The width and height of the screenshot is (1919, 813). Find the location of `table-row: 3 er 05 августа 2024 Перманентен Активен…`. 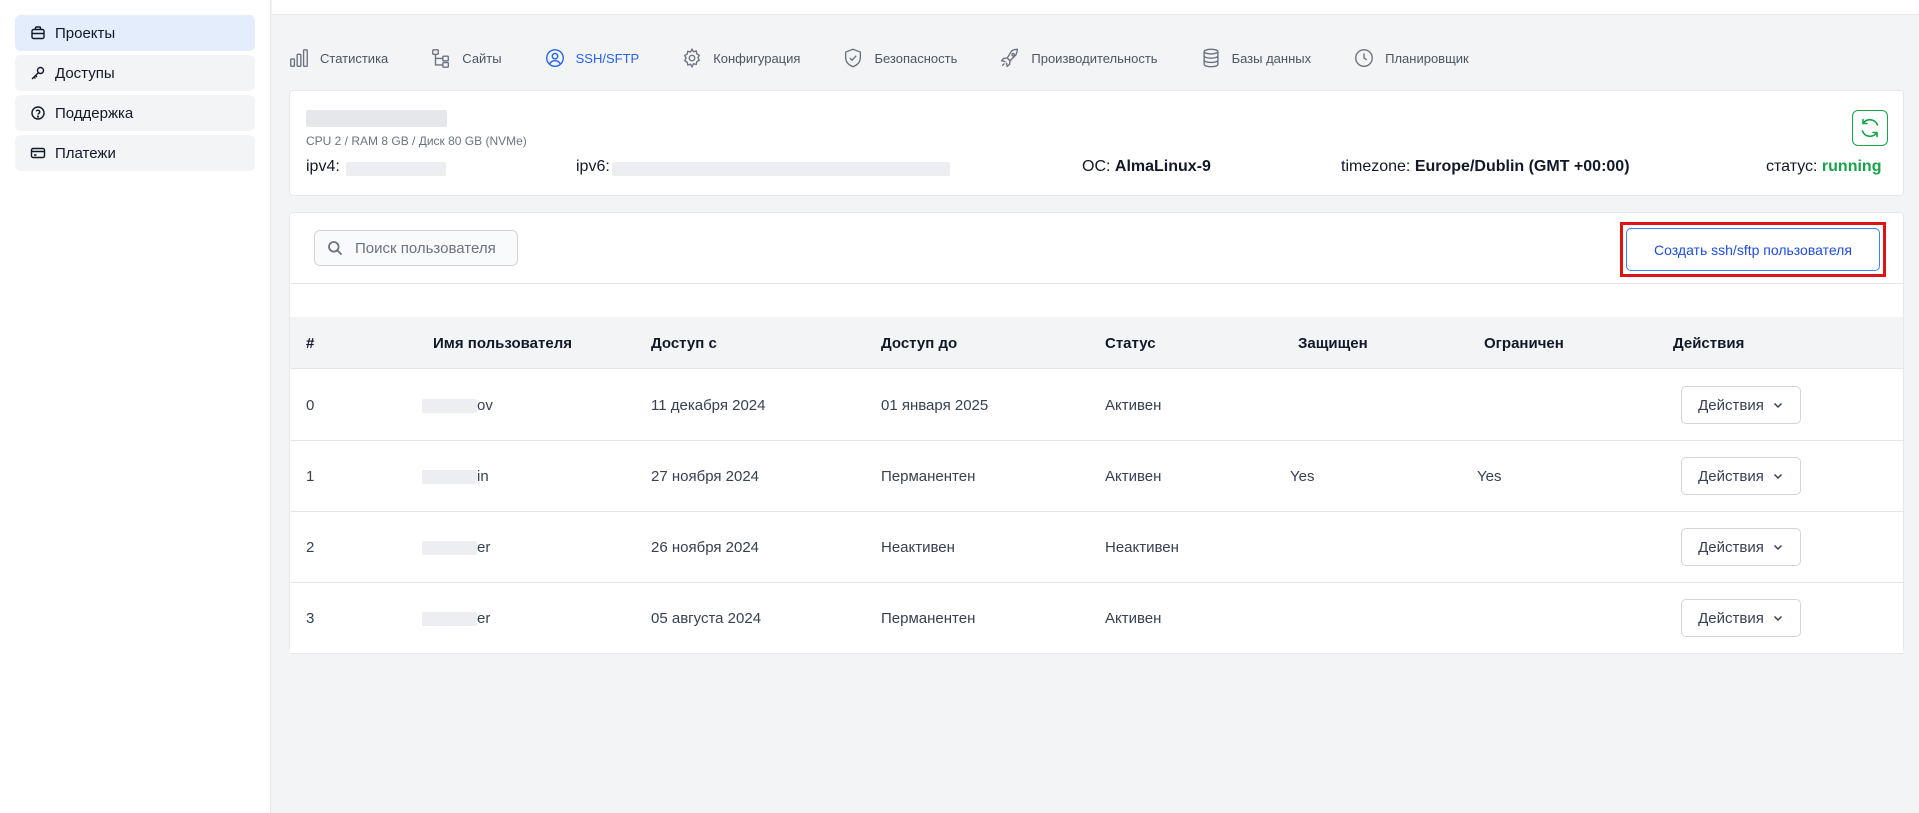

table-row: 3 er 05 августа 2024 Перманентен Активен… is located at coordinates (1096, 618).